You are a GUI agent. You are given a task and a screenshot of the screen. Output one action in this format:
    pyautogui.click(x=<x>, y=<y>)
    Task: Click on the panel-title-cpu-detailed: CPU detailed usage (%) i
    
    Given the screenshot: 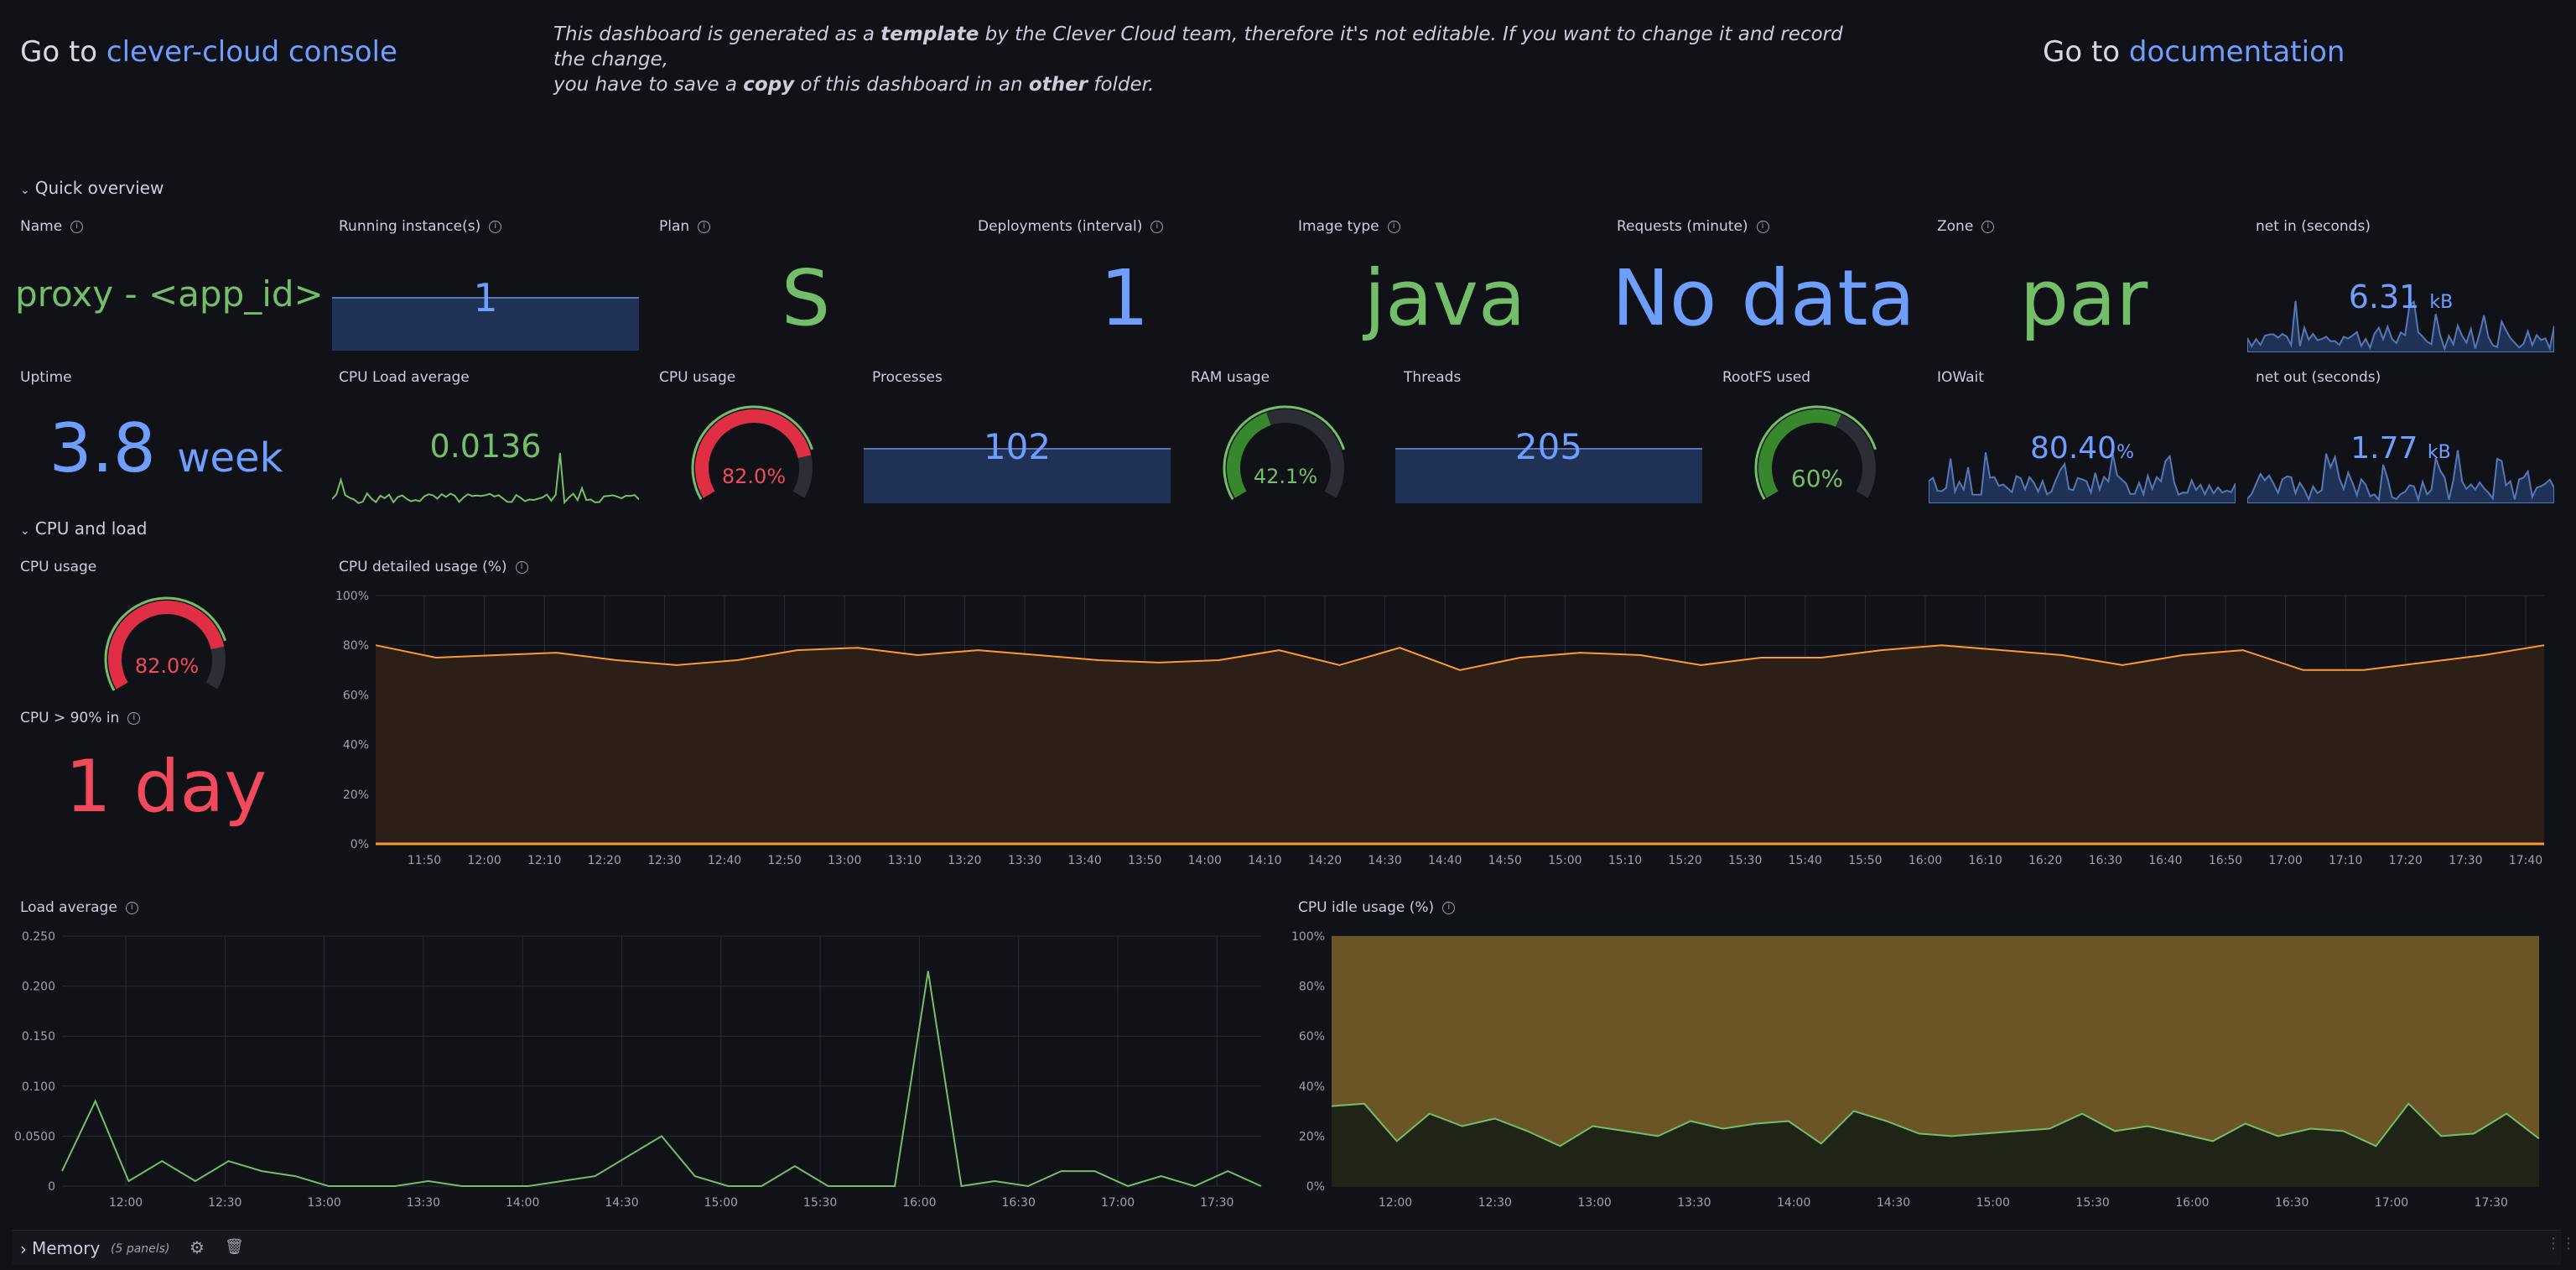 What is the action you would take?
    pyautogui.click(x=433, y=567)
    